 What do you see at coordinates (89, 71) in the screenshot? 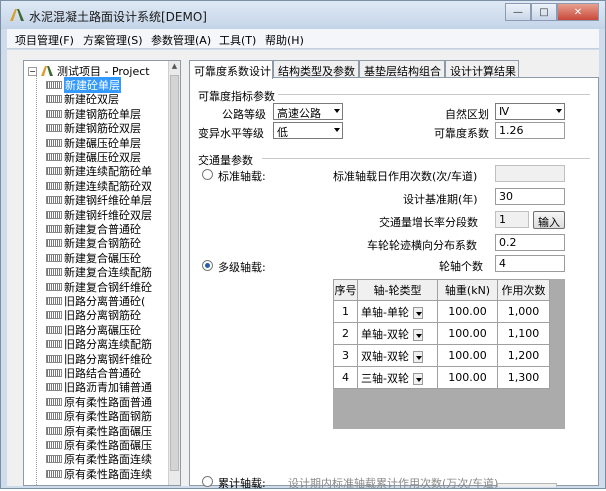
I see `tree-root: − 测试项目 - Project` at bounding box center [89, 71].